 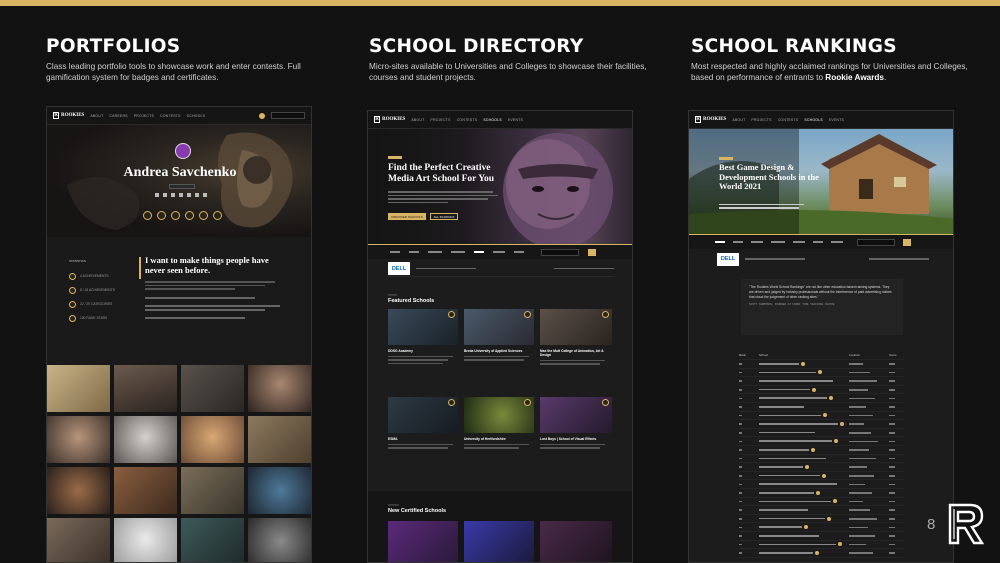 What do you see at coordinates (407, 216) in the screenshot?
I see `discover-schools-button: DISCOVER SCHOOLS` at bounding box center [407, 216].